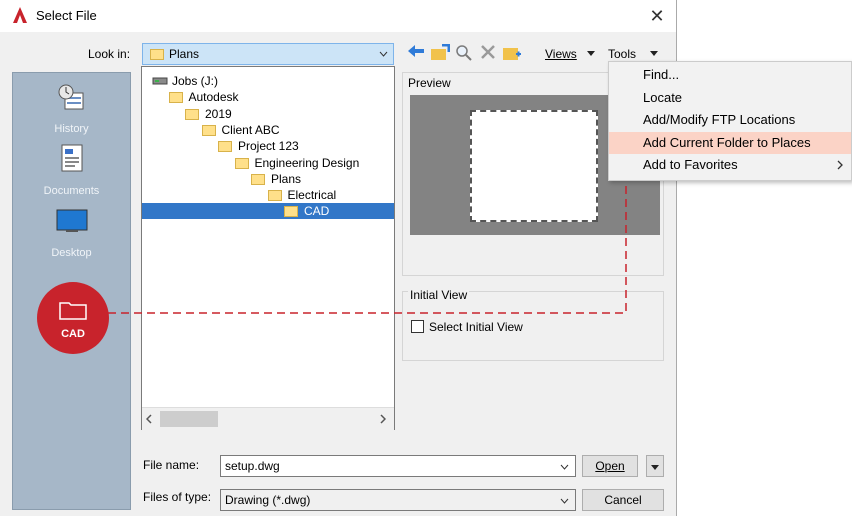 This screenshot has width=852, height=516. What do you see at coordinates (690, 164) in the screenshot?
I see `menu-item-label: Add to Favorites` at bounding box center [690, 164].